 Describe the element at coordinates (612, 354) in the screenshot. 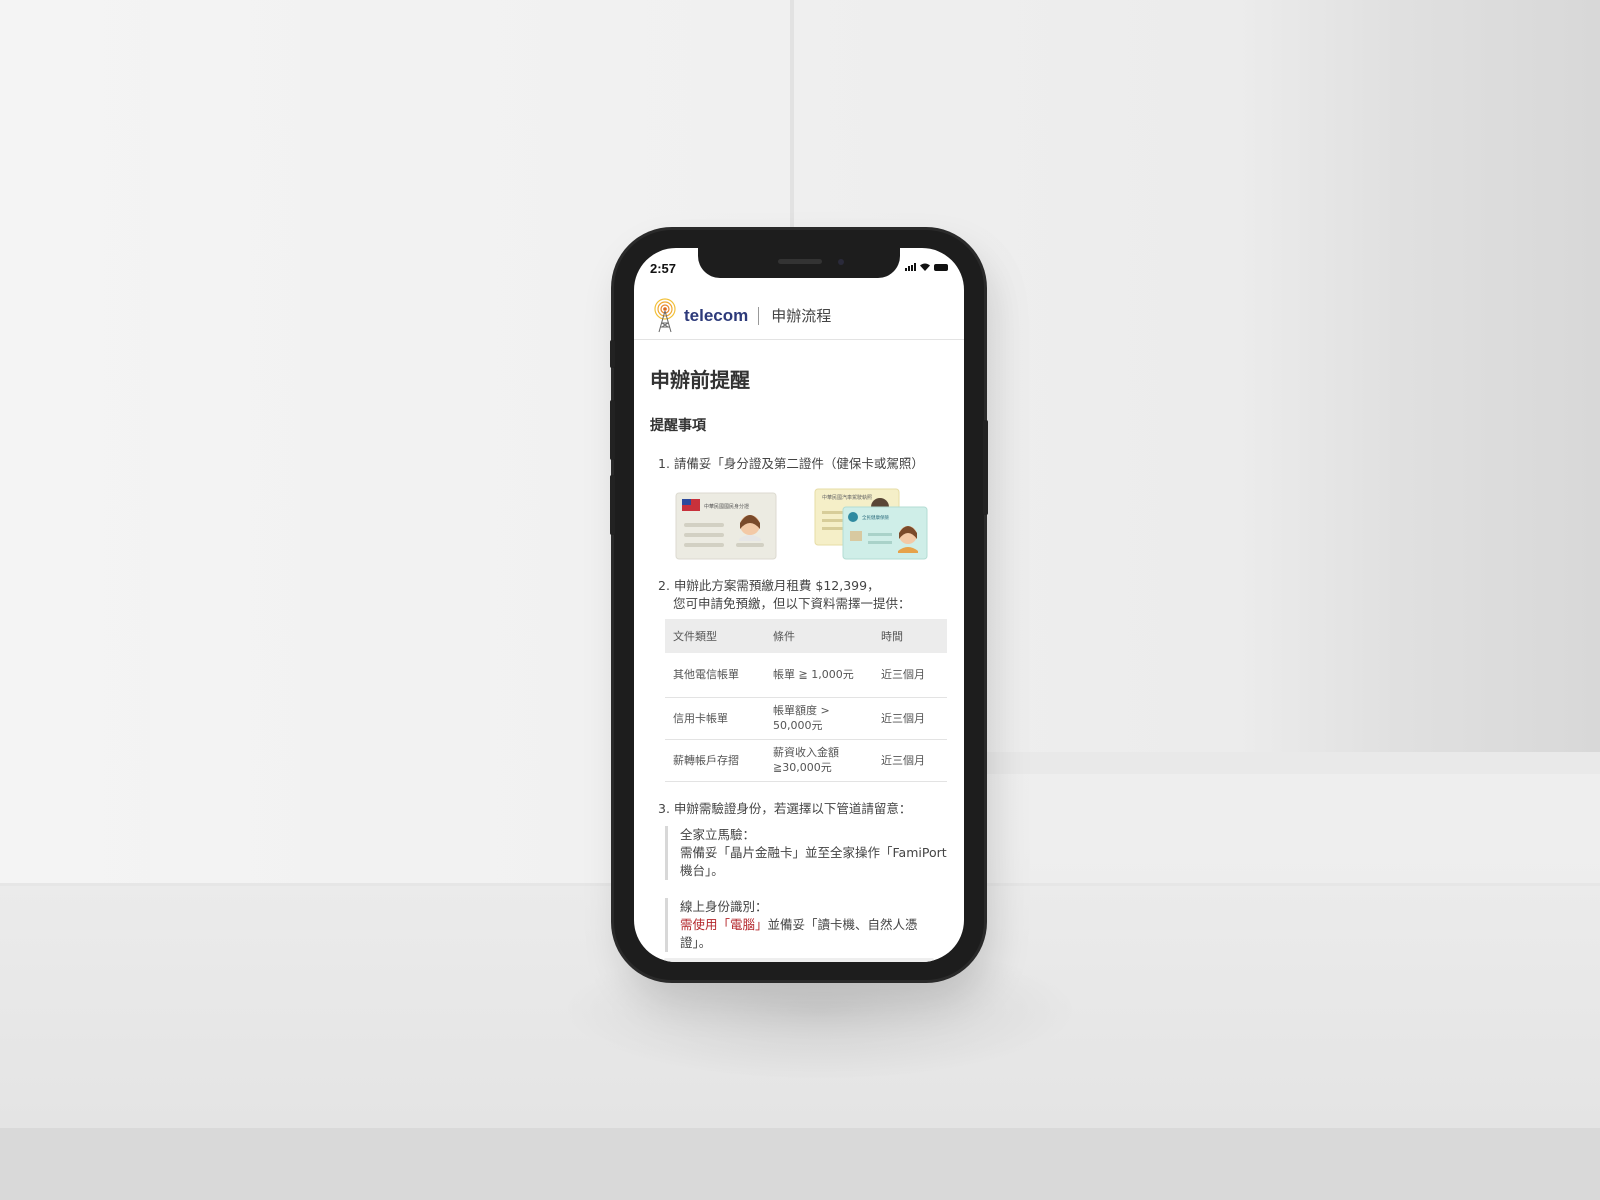

I see `mute-switch` at that location.